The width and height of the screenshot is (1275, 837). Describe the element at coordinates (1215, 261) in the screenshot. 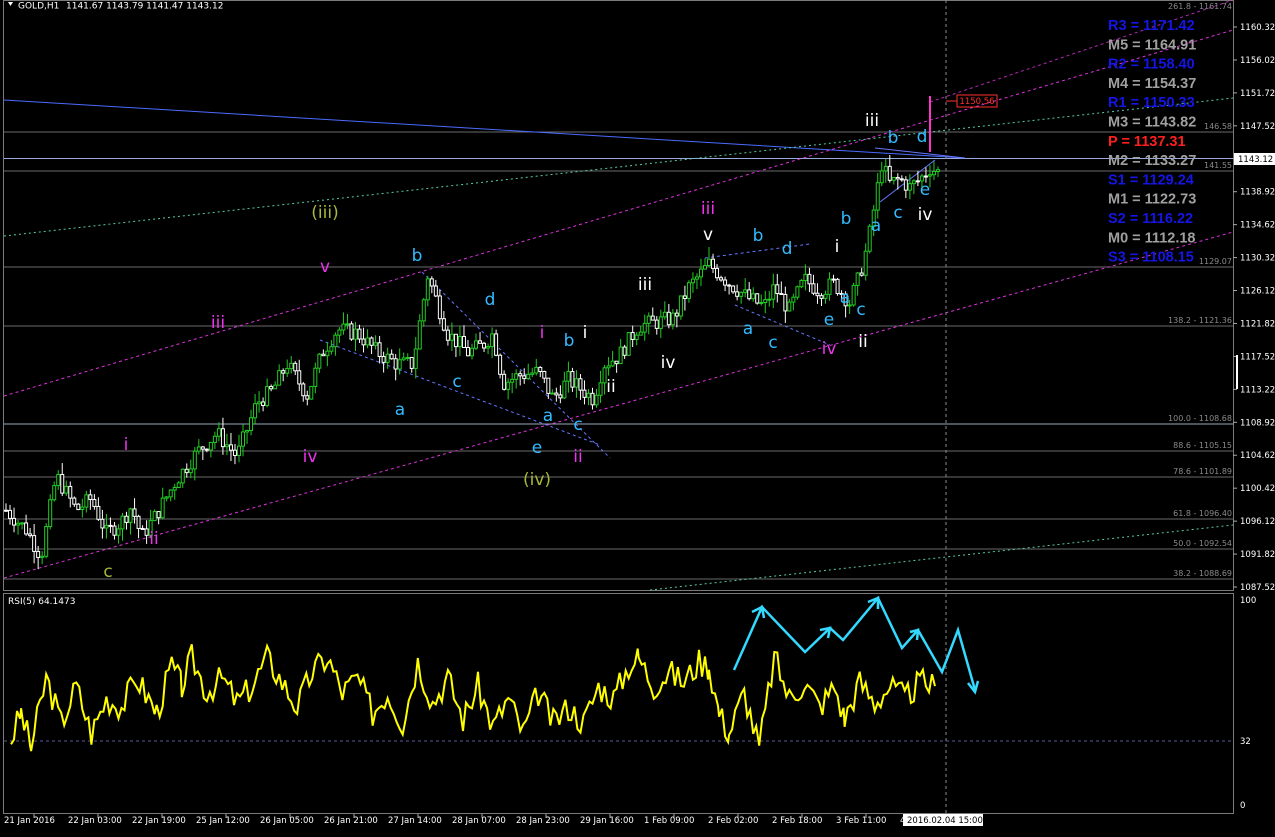

I see `fib-label: 1129.07` at that location.